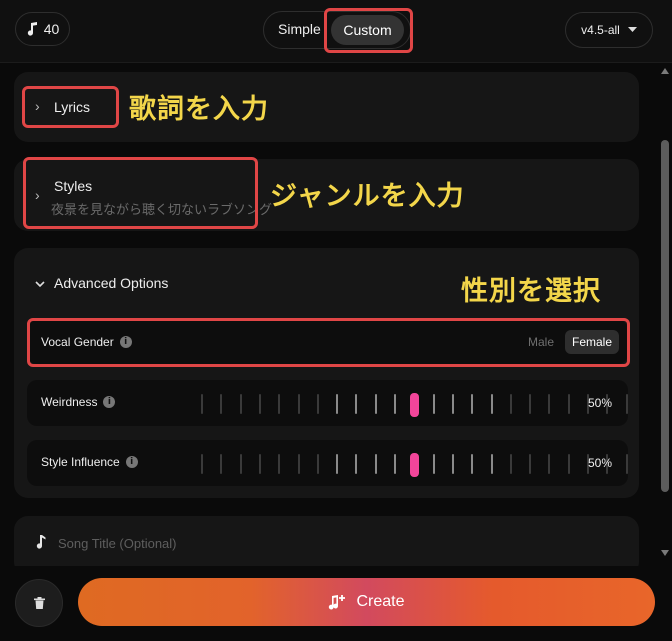  What do you see at coordinates (51, 29) in the screenshot?
I see `credits-count: 40` at bounding box center [51, 29].